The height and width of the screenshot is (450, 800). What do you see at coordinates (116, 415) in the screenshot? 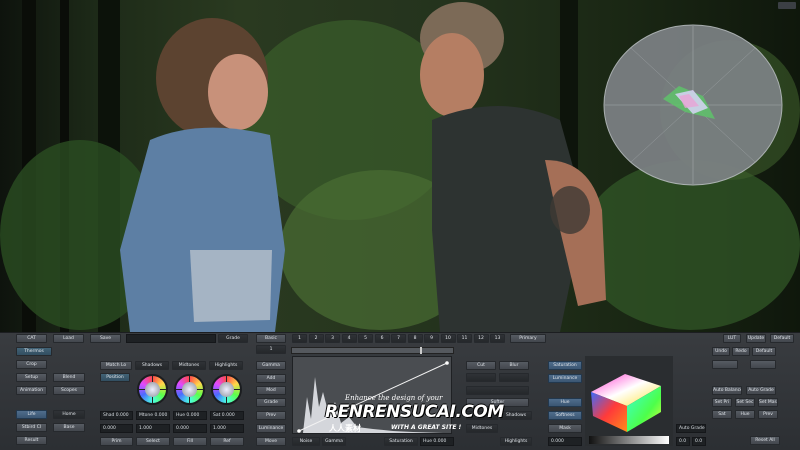
I see `shad-value: Shad 0.000` at bounding box center [116, 415].